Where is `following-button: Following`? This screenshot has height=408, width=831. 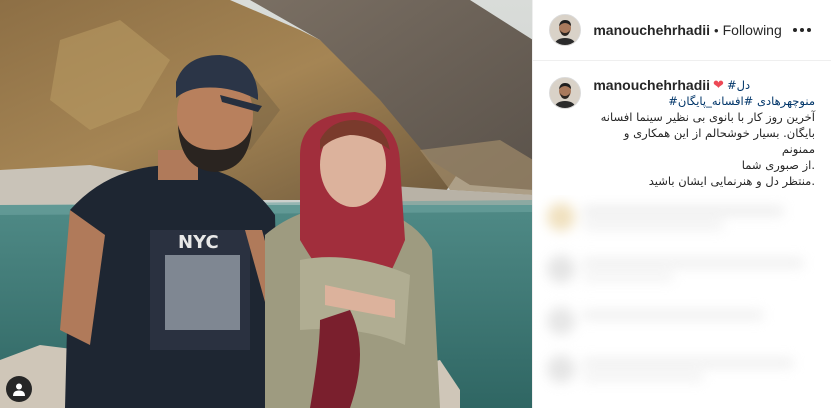
following-button: Following is located at coordinates (752, 30).